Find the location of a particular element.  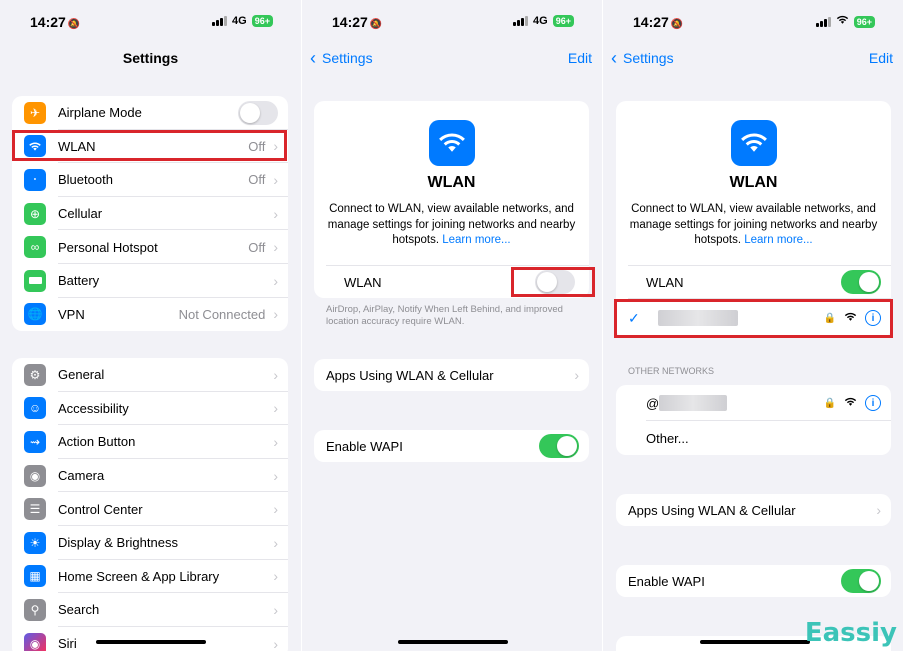

airplane-mode-toggle is located at coordinates (258, 112).